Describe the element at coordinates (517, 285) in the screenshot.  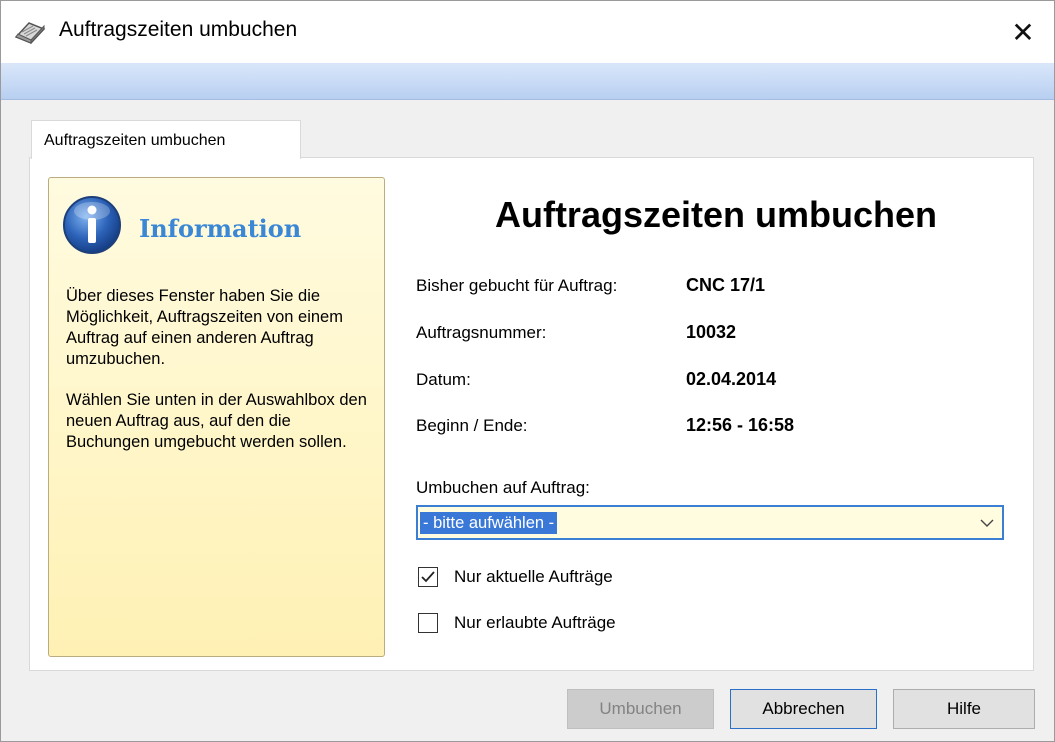
I see `label-bisher-gebucht: Bisher gebucht für Auftrag:` at that location.